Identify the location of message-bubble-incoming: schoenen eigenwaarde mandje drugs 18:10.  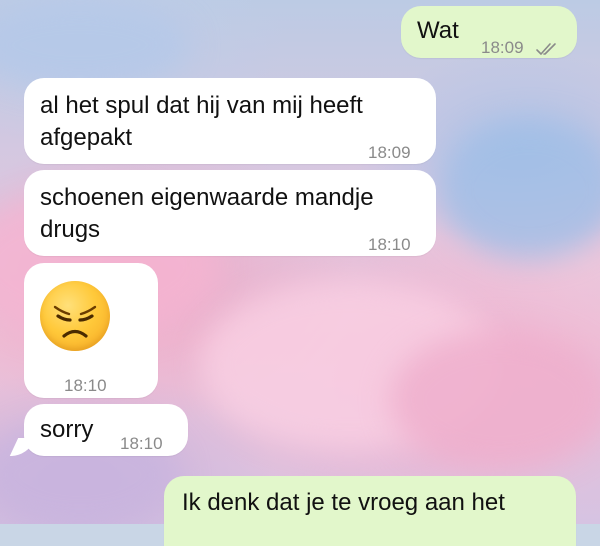
(230, 213).